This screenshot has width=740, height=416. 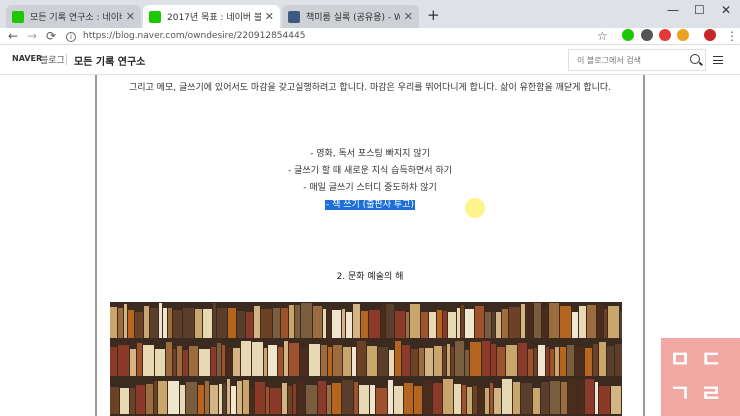 What do you see at coordinates (370, 205) in the screenshot?
I see `highlighted-list-item: - 책 쓰기 (출판사 투고)` at bounding box center [370, 205].